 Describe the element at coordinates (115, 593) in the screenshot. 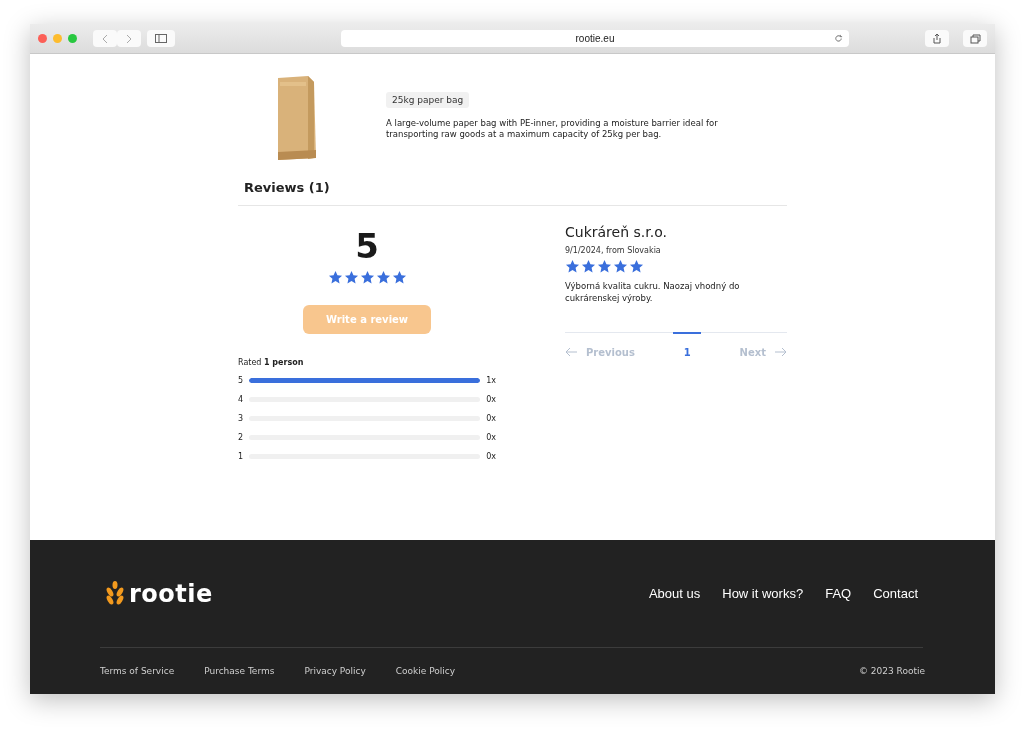

I see `wheat-icon` at that location.